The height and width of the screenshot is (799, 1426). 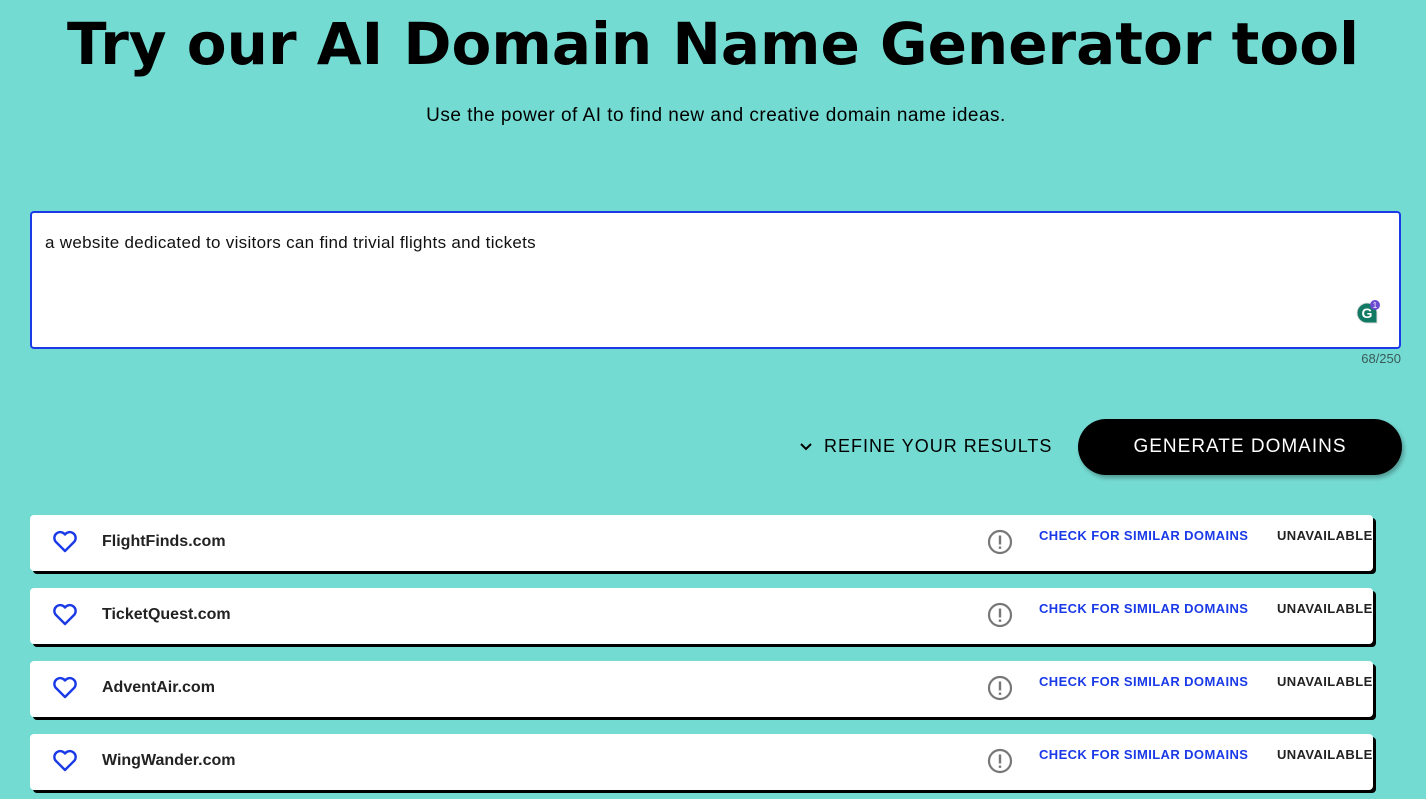 What do you see at coordinates (806, 446) in the screenshot?
I see `chevron-down-icon` at bounding box center [806, 446].